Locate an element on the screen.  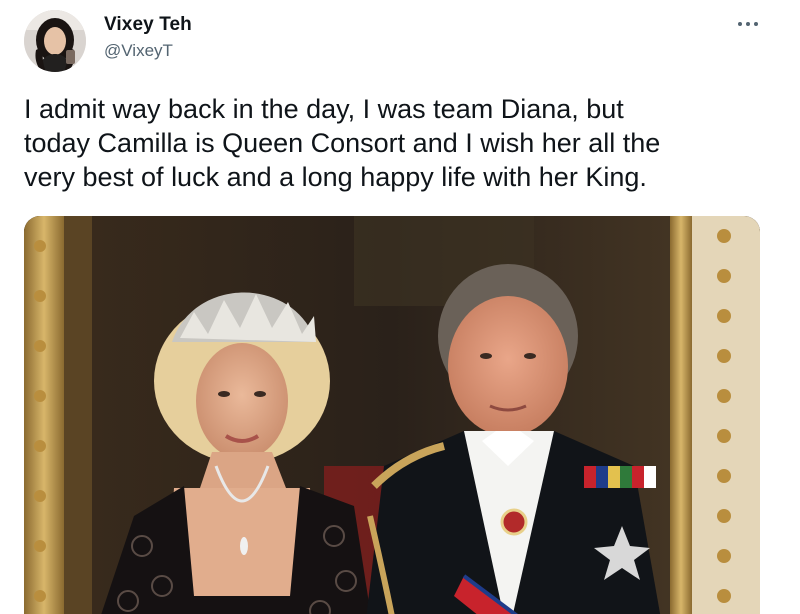
author-avatar is located at coordinates (55, 41).